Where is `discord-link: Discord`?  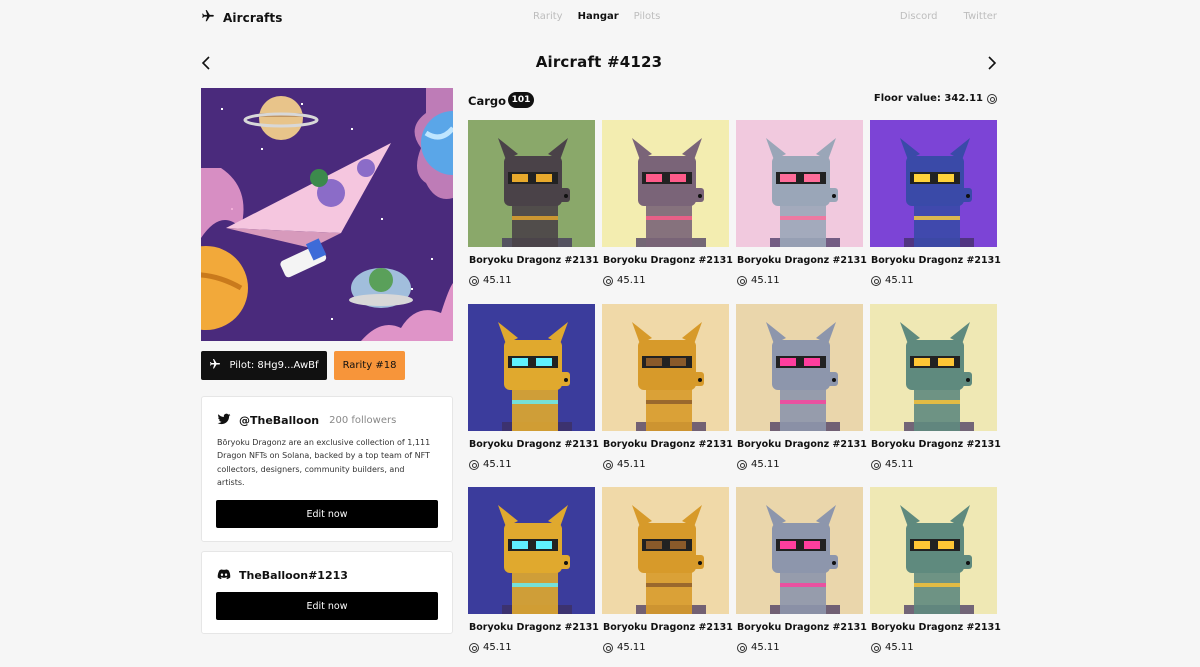
discord-link: Discord is located at coordinates (919, 16).